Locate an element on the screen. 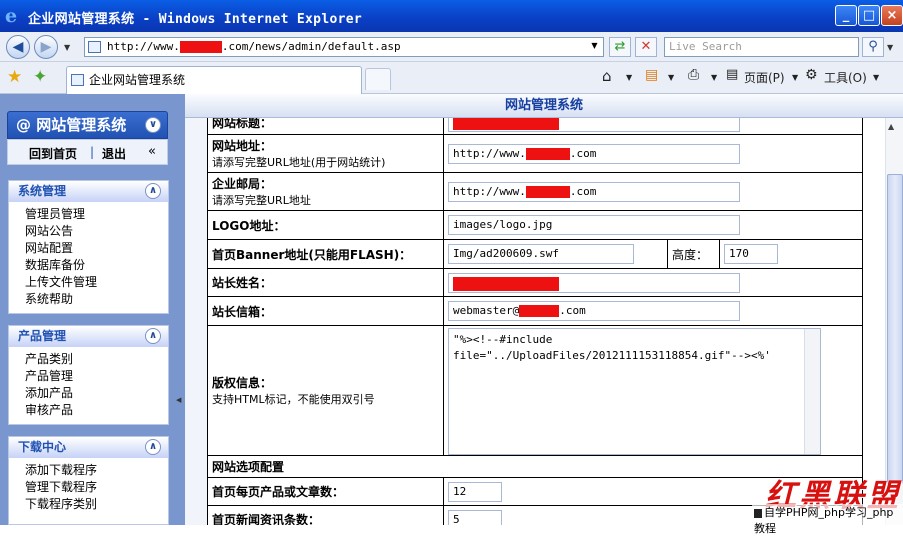  form-row: 企业邮局： 请添写完整URL地址 http://www. .com is located at coordinates (535, 191).